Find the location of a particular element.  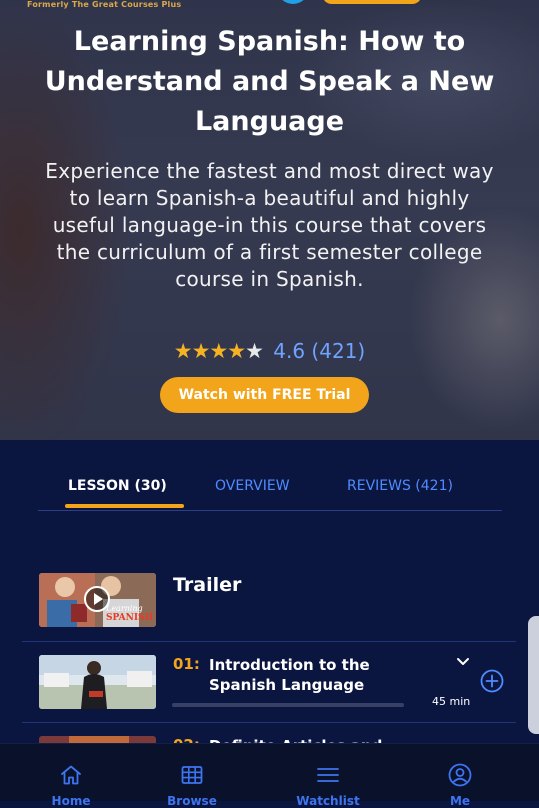

watch-free-trial-button: Watch with FREE Trial is located at coordinates (264, 395).